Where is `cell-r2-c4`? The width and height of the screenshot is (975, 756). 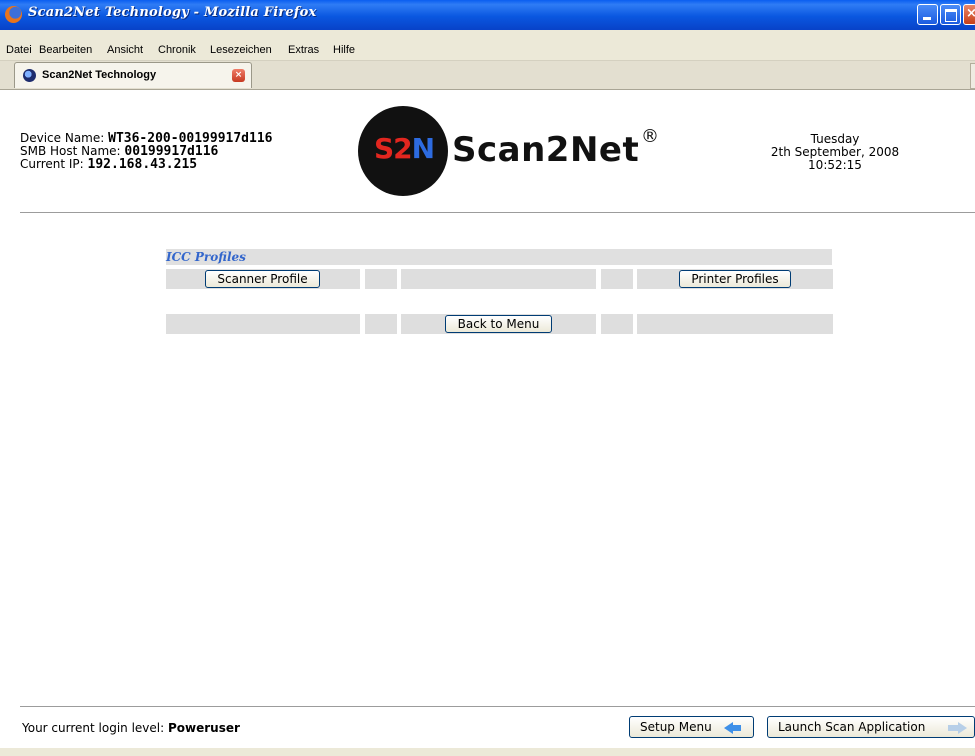
cell-r2-c4 is located at coordinates (617, 324).